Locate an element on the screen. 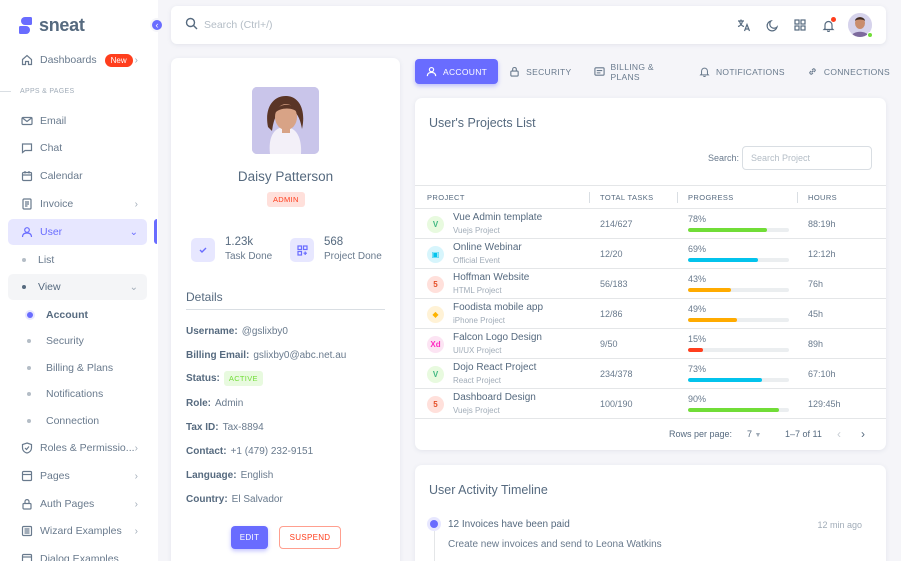 The width and height of the screenshot is (901, 561). sidebar-item-label: Security is located at coordinates (65, 341).